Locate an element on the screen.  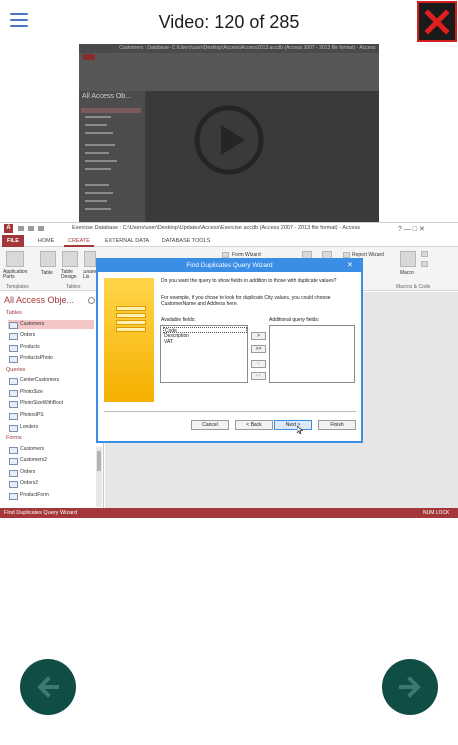
access-logo-icon: A is located at coordinates (8, 228).